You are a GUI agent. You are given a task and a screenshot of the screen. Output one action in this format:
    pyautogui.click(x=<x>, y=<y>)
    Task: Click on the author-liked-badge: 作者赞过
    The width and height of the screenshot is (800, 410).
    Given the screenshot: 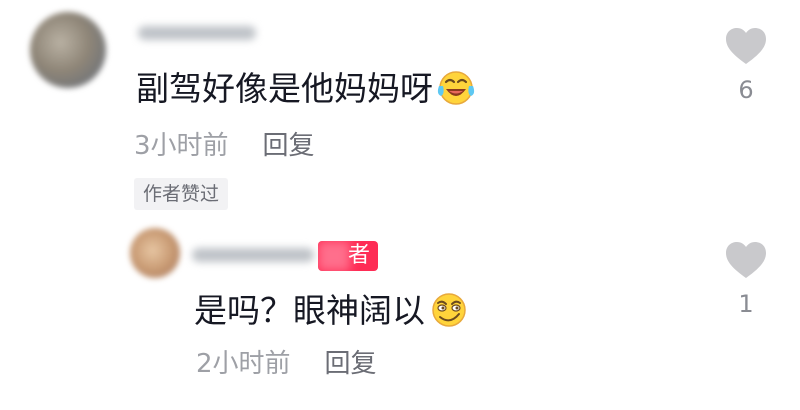 What is the action you would take?
    pyautogui.click(x=181, y=194)
    